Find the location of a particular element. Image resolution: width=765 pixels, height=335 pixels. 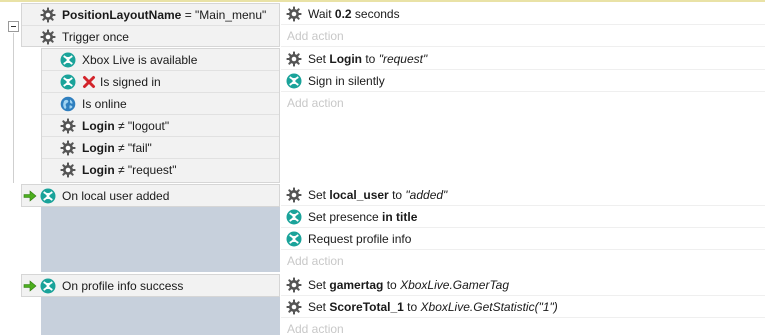

condition-row: Trigger once is located at coordinates (150, 37).